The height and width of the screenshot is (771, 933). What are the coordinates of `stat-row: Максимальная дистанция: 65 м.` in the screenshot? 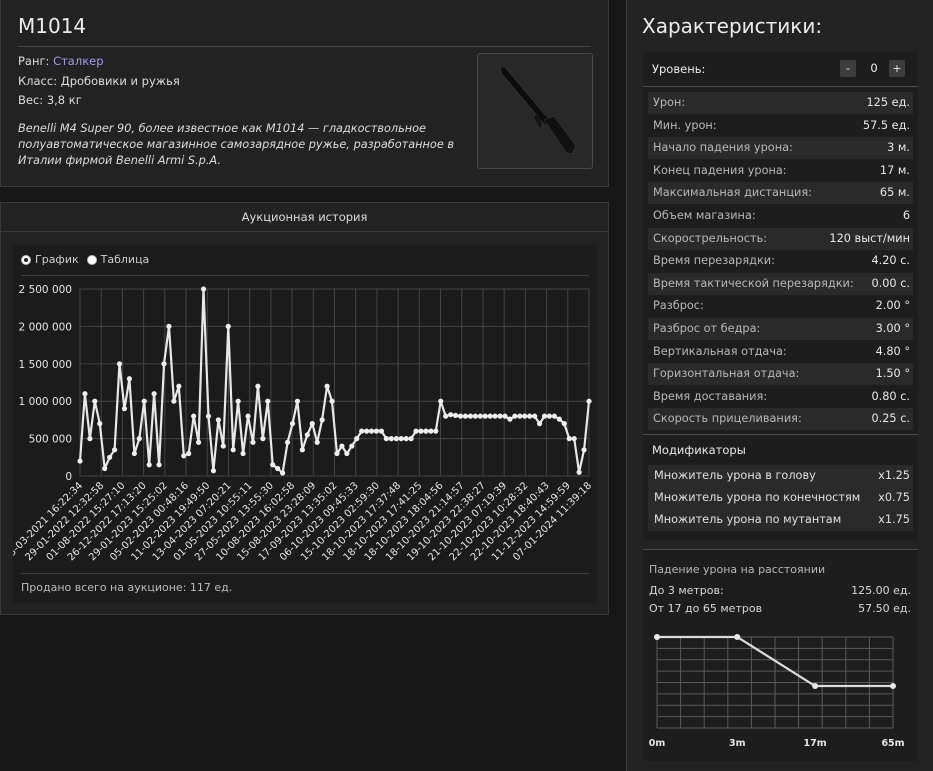 It's located at (780, 193).